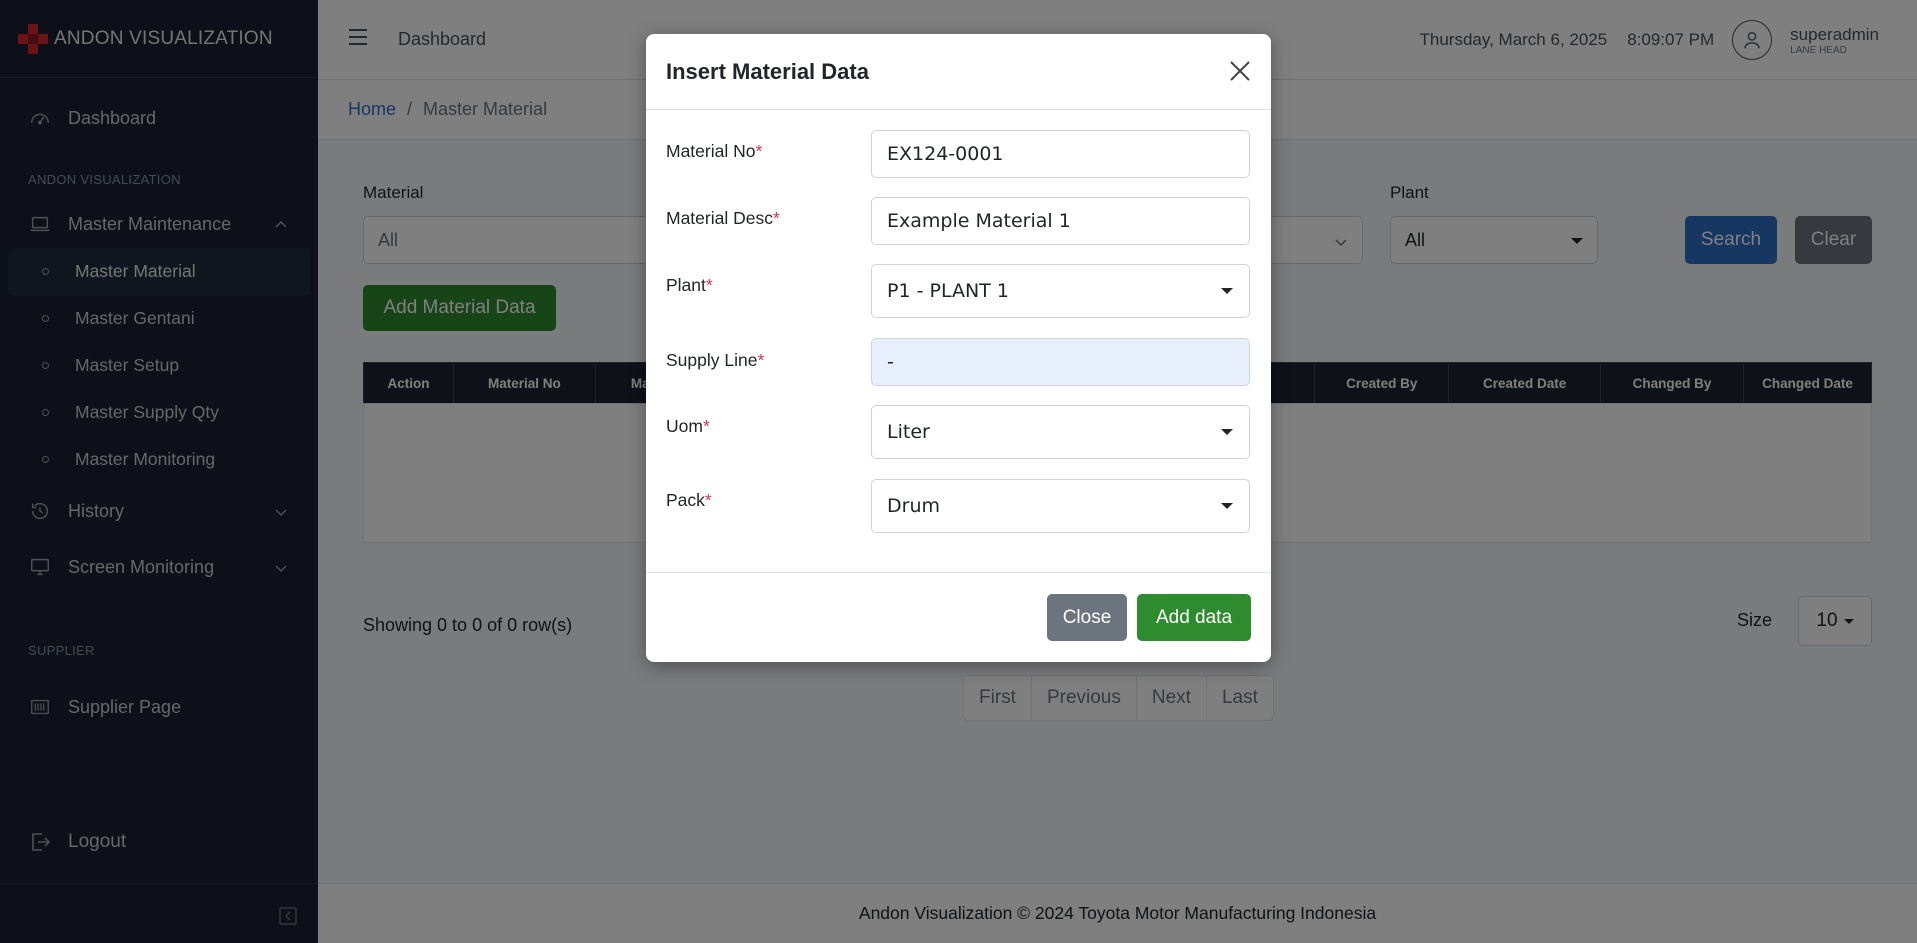  What do you see at coordinates (913, 506) in the screenshot?
I see `pack-select-value: Drum` at bounding box center [913, 506].